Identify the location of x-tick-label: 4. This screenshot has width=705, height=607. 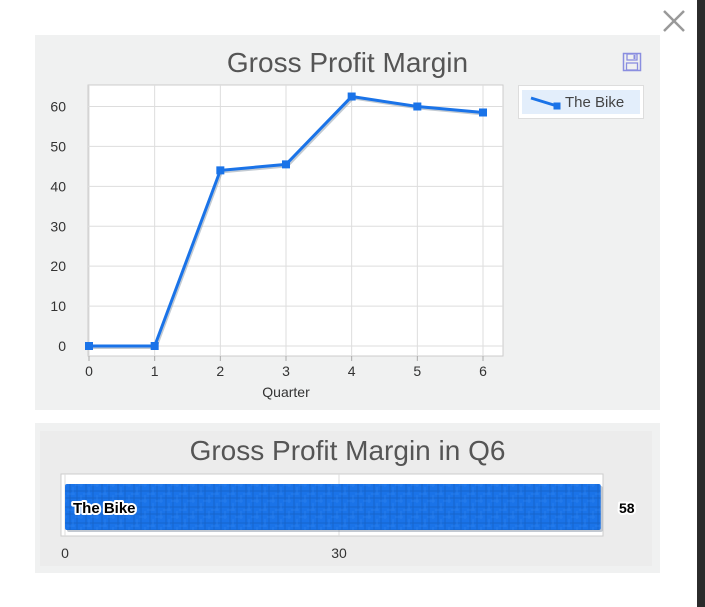
(352, 371).